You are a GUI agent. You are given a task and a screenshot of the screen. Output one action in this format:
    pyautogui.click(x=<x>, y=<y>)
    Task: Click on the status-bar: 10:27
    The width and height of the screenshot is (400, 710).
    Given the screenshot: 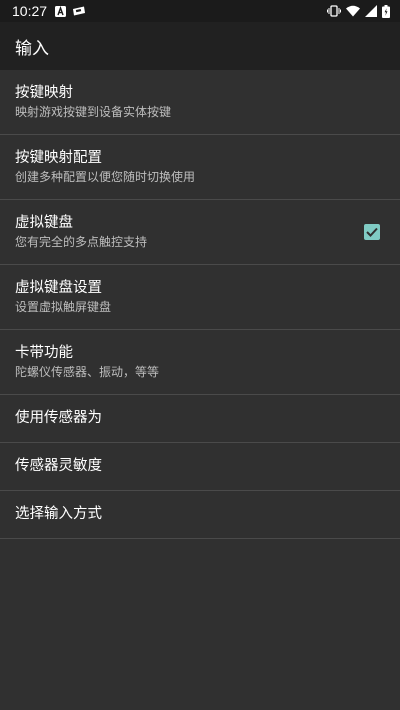 What is the action you would take?
    pyautogui.click(x=200, y=11)
    